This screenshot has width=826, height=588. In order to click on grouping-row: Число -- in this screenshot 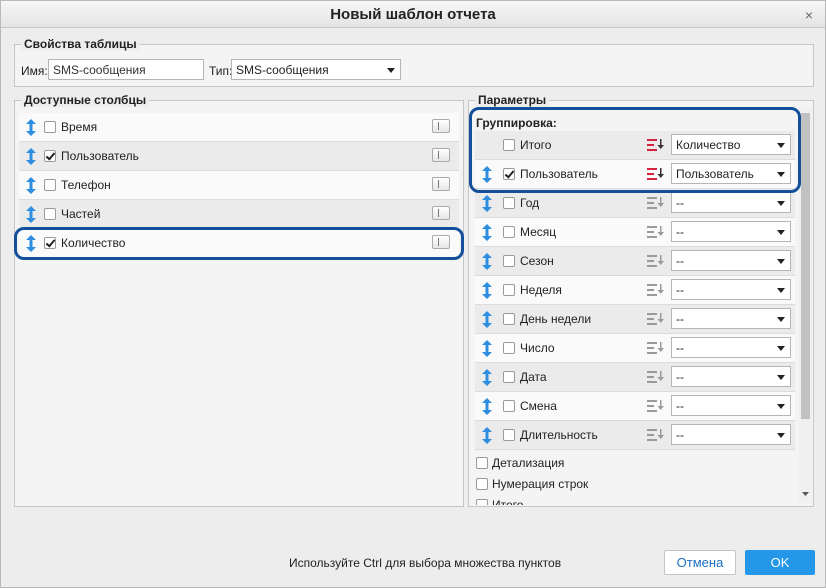, I will do `click(635, 348)`.